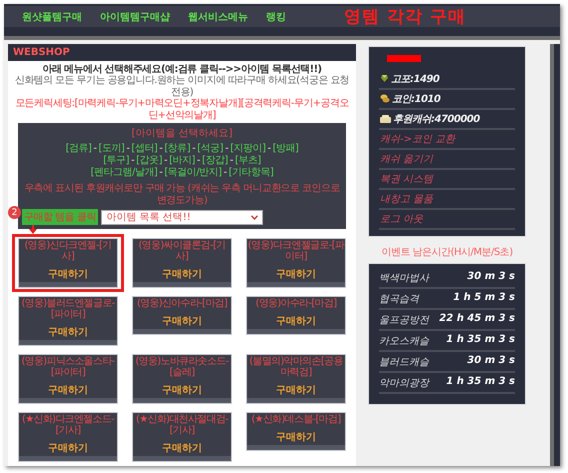 The height and width of the screenshot is (473, 568). I want to click on category-link: [갑옷], so click(149, 161).